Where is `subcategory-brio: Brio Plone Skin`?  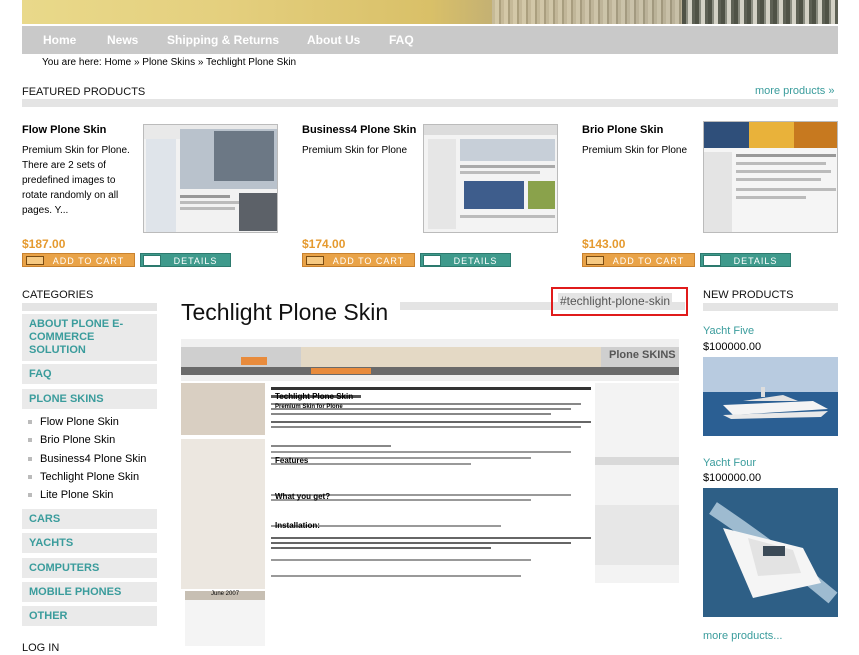
subcategory-brio: Brio Plone Skin is located at coordinates (71, 440).